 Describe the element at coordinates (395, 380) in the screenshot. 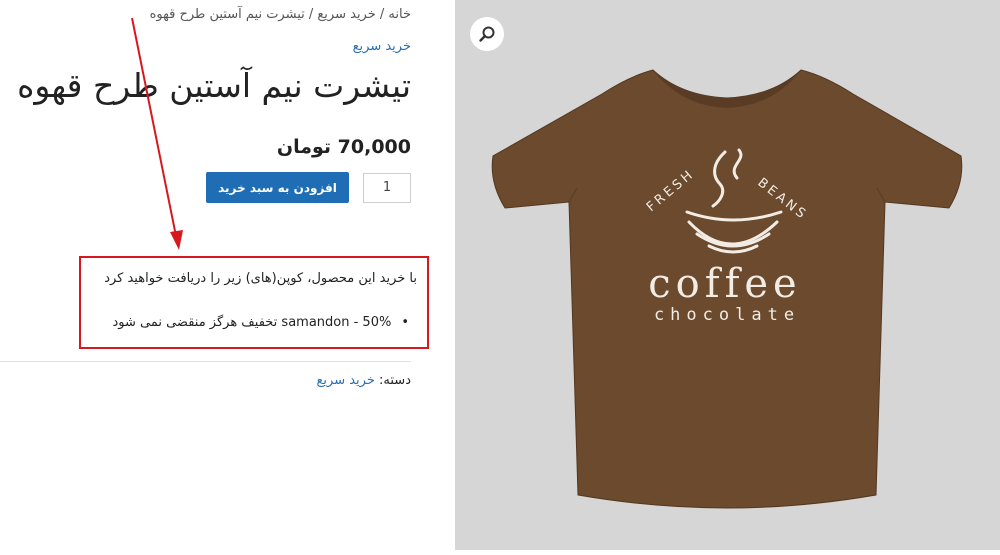

I see `category-label: دسته:` at that location.